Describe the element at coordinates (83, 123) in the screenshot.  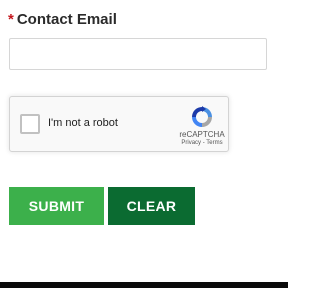
I see `recaptcha-label: I'm not a robot` at that location.